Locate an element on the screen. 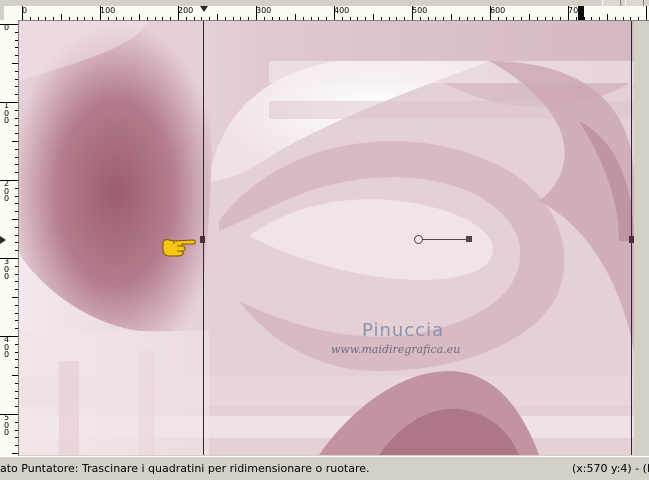 This screenshot has height=480, width=649. rotation-handle is located at coordinates (469, 239).